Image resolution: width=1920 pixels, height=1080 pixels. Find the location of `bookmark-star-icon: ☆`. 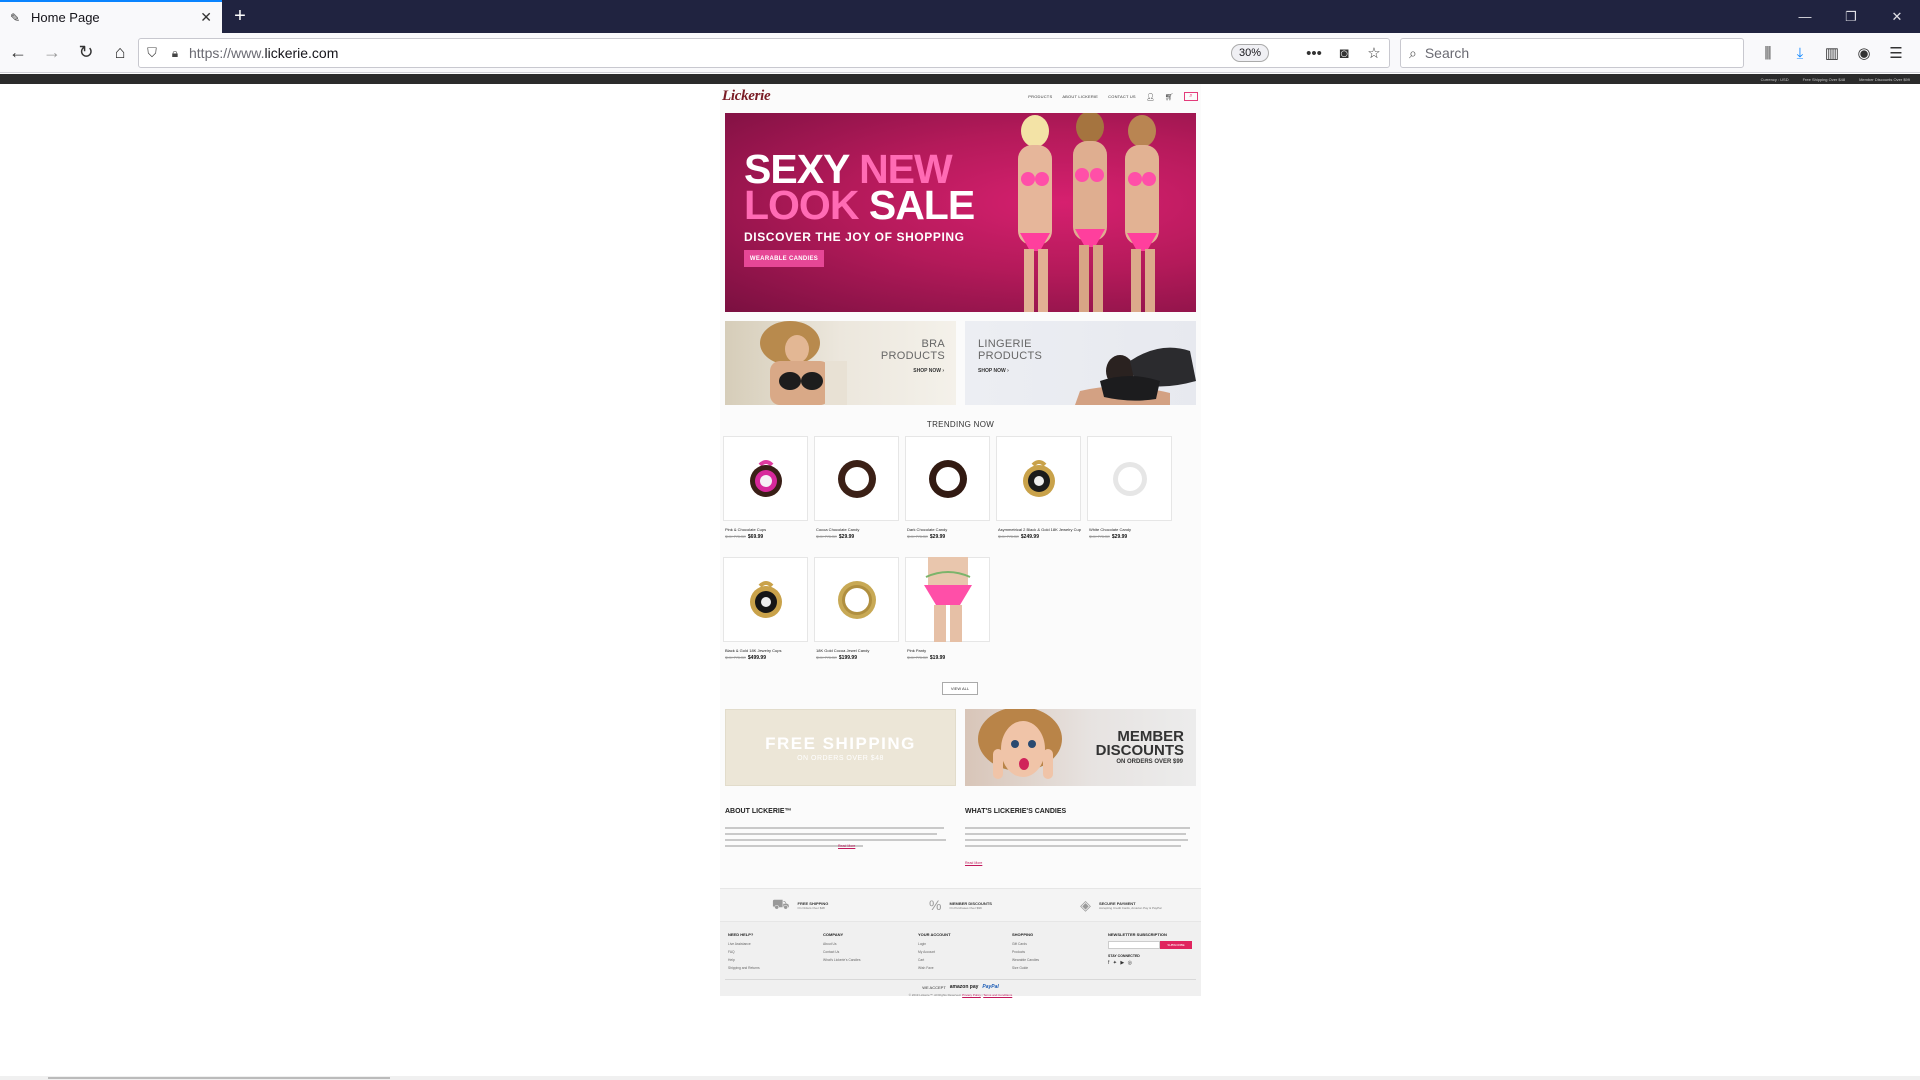

bookmark-star-icon: ☆ is located at coordinates (1374, 53).